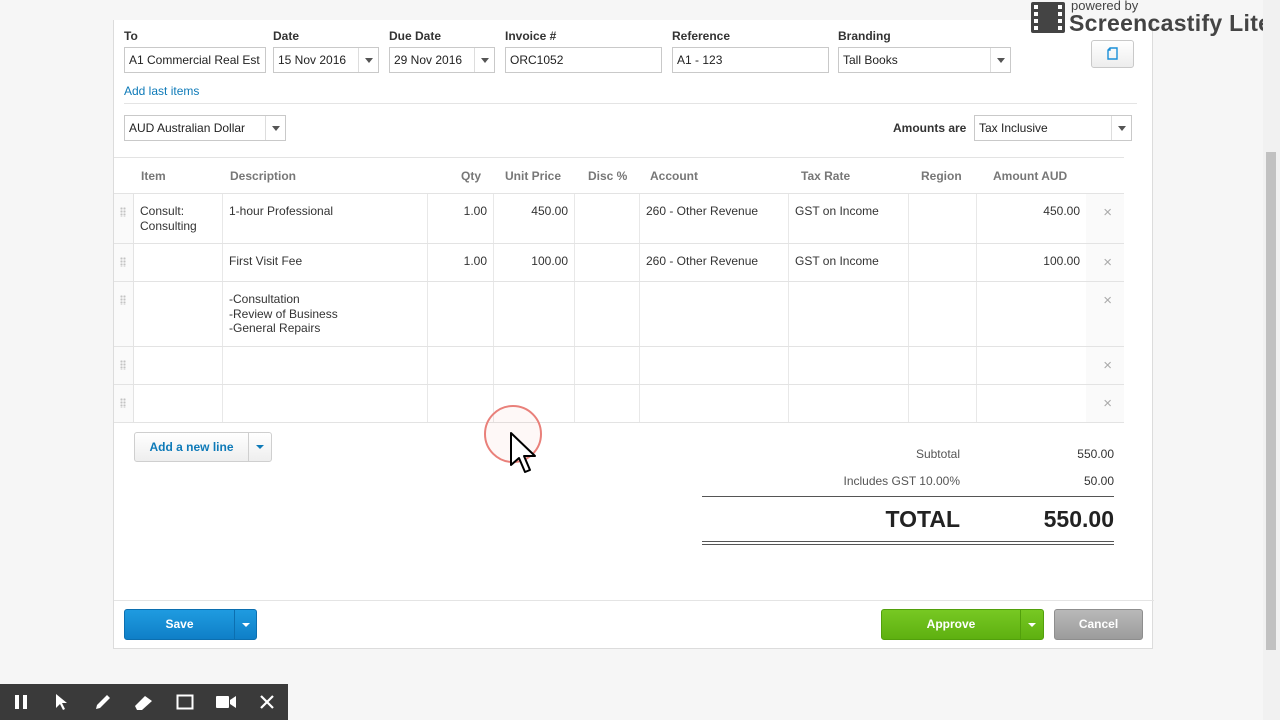 The width and height of the screenshot is (1280, 720). What do you see at coordinates (531, 36) in the screenshot?
I see `invoice-number-label: Invoice #` at bounding box center [531, 36].